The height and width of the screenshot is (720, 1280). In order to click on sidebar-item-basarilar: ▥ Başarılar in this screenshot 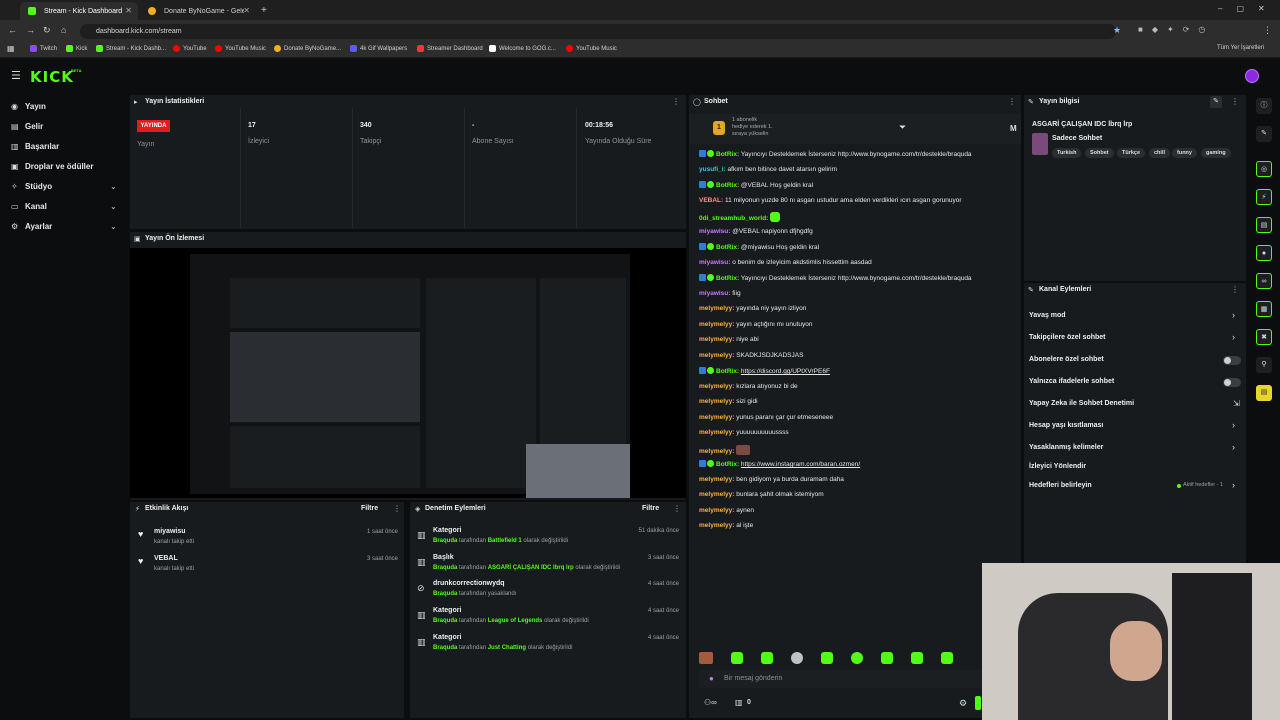, I will do `click(35, 146)`.